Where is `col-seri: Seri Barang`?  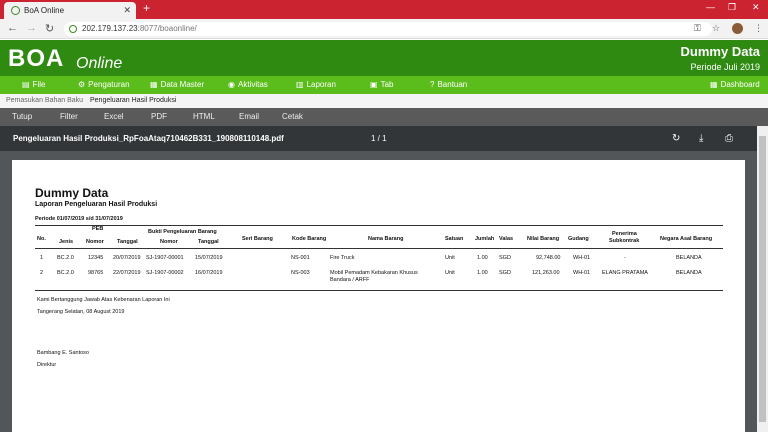
col-seri: Seri Barang is located at coordinates (257, 239).